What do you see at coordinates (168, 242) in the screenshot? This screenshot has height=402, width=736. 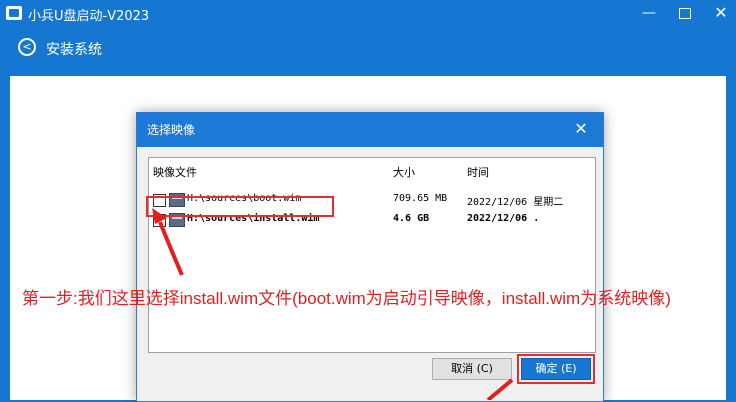 I see `arrow-to-install-wim` at bounding box center [168, 242].